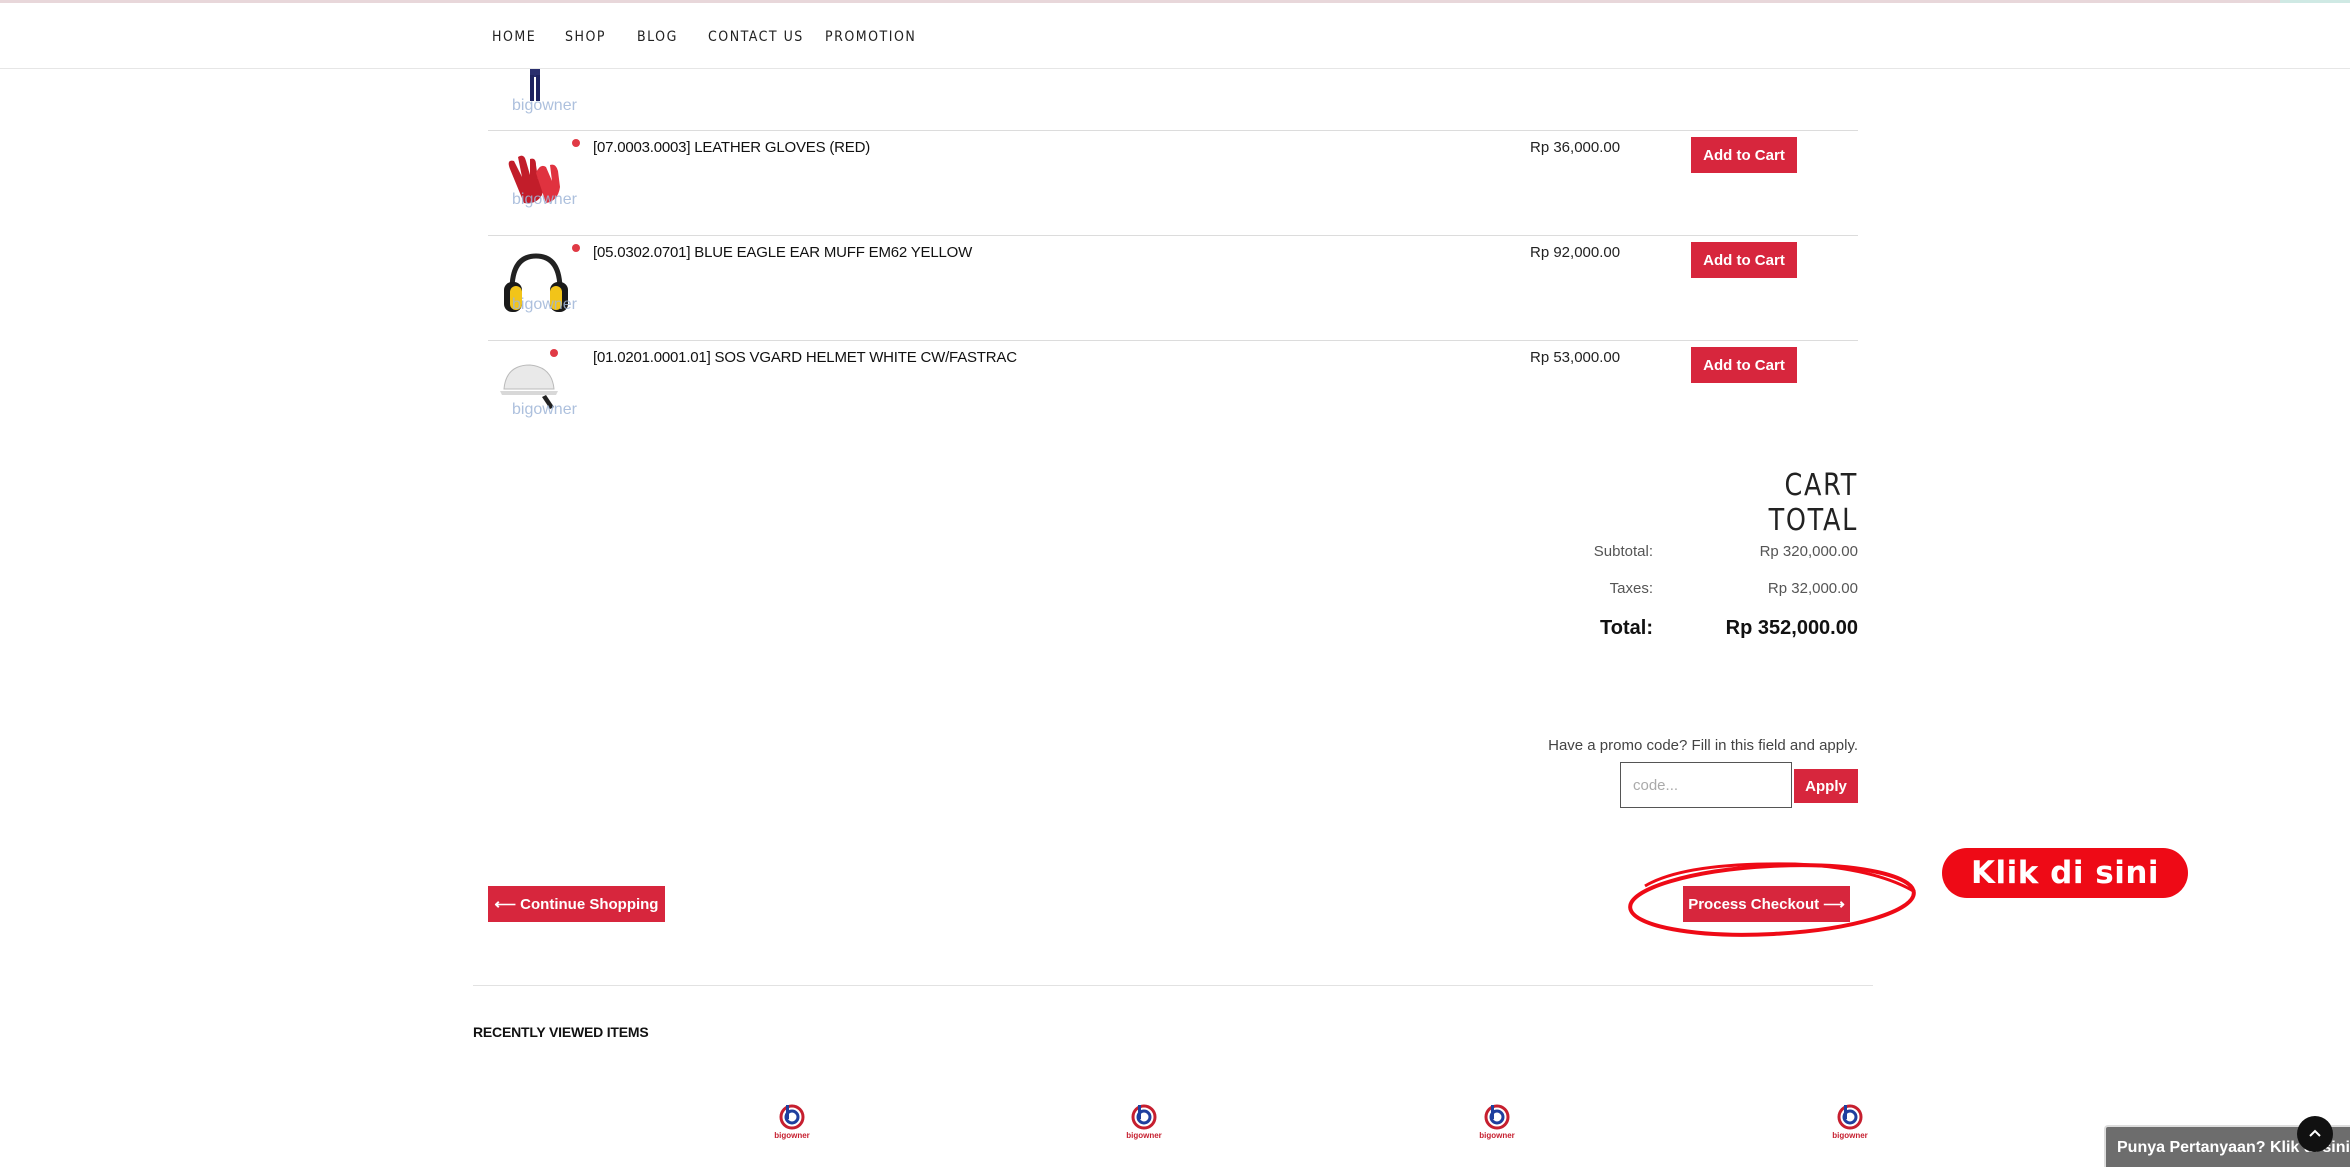 The width and height of the screenshot is (2350, 1167). What do you see at coordinates (1766, 904) in the screenshot?
I see `process-checkout-button: Process Checkout ⟶` at bounding box center [1766, 904].